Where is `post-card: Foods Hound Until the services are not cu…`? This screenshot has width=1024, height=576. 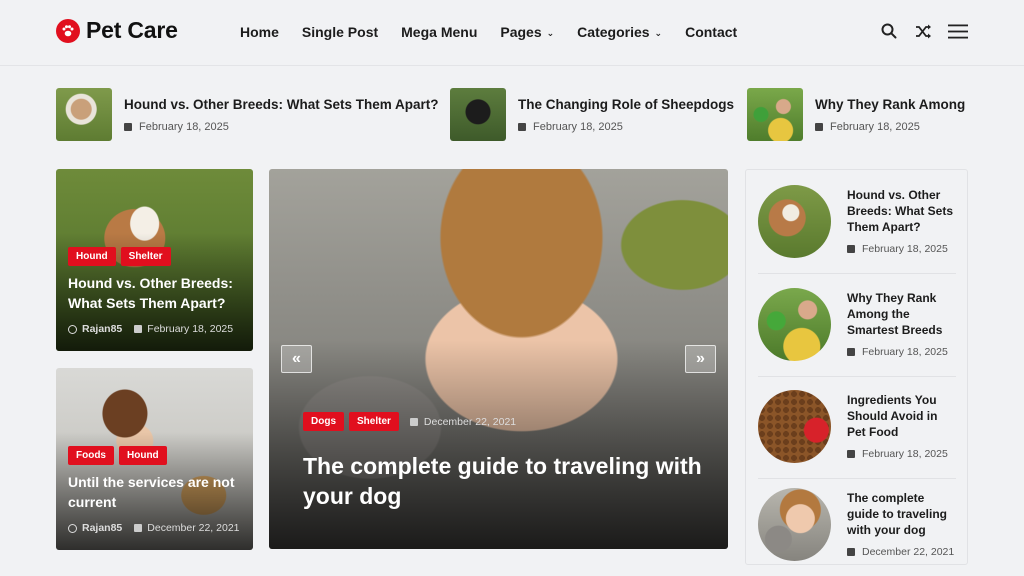
post-card: Foods Hound Until the services are not cu… is located at coordinates (154, 459).